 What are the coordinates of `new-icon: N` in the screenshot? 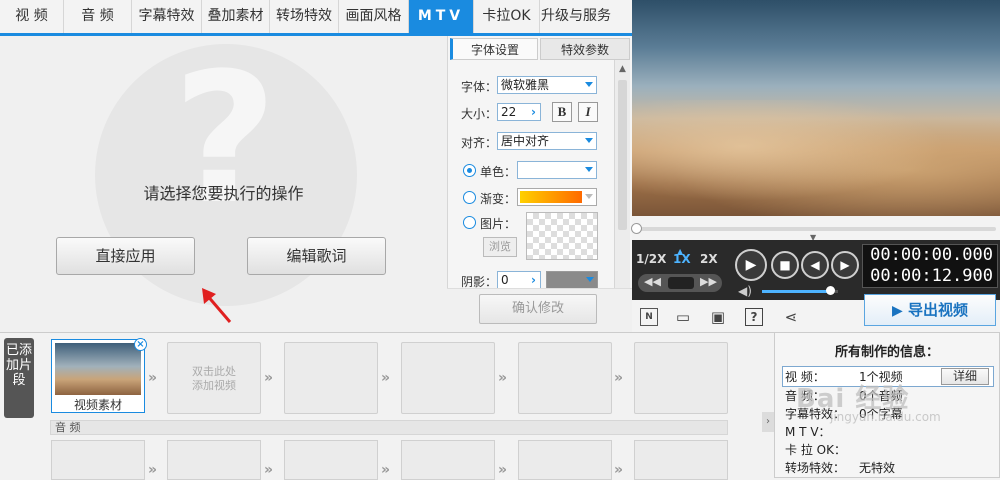 It's located at (649, 317).